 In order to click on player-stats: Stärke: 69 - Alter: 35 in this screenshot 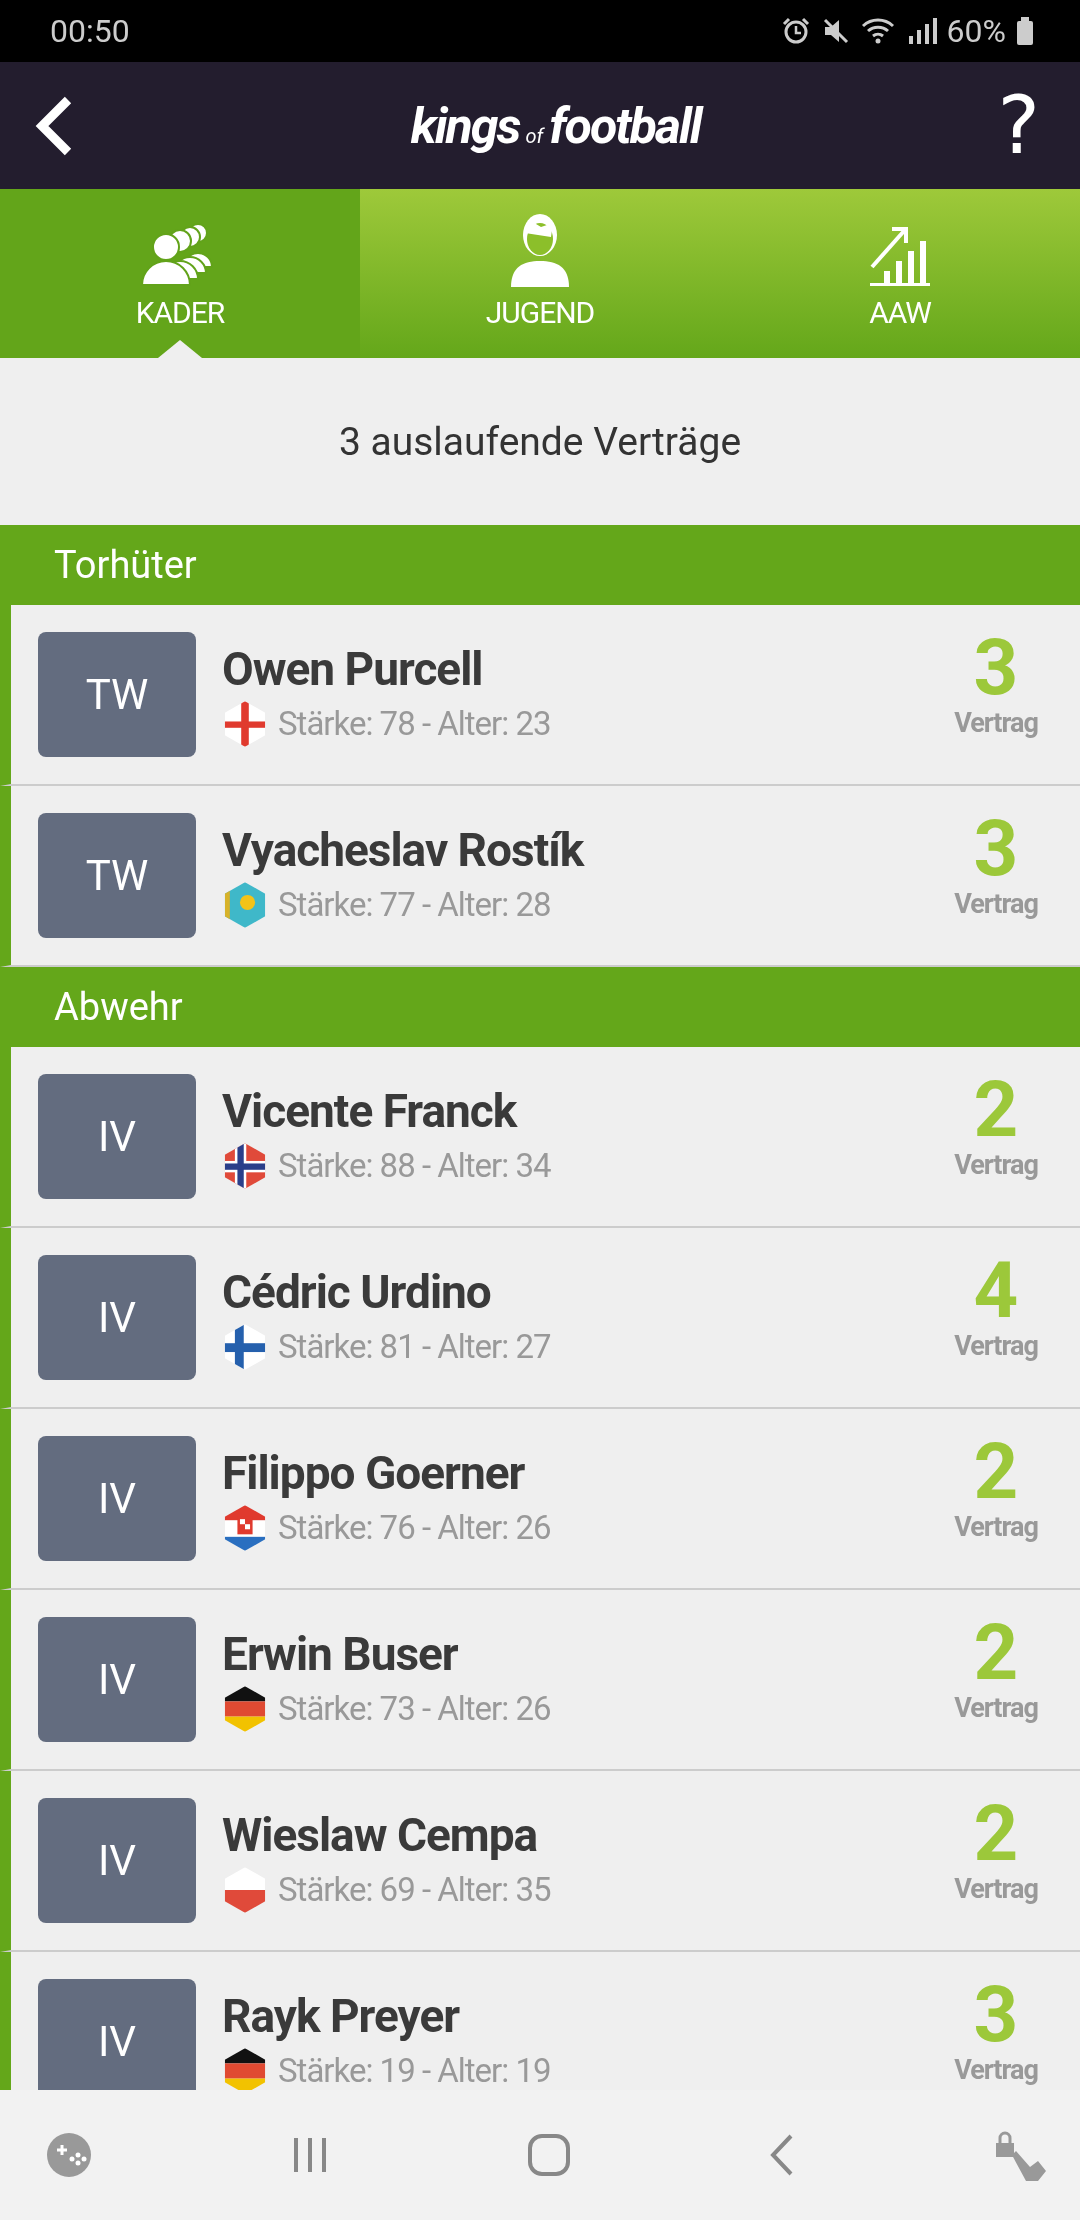, I will do `click(414, 1889)`.